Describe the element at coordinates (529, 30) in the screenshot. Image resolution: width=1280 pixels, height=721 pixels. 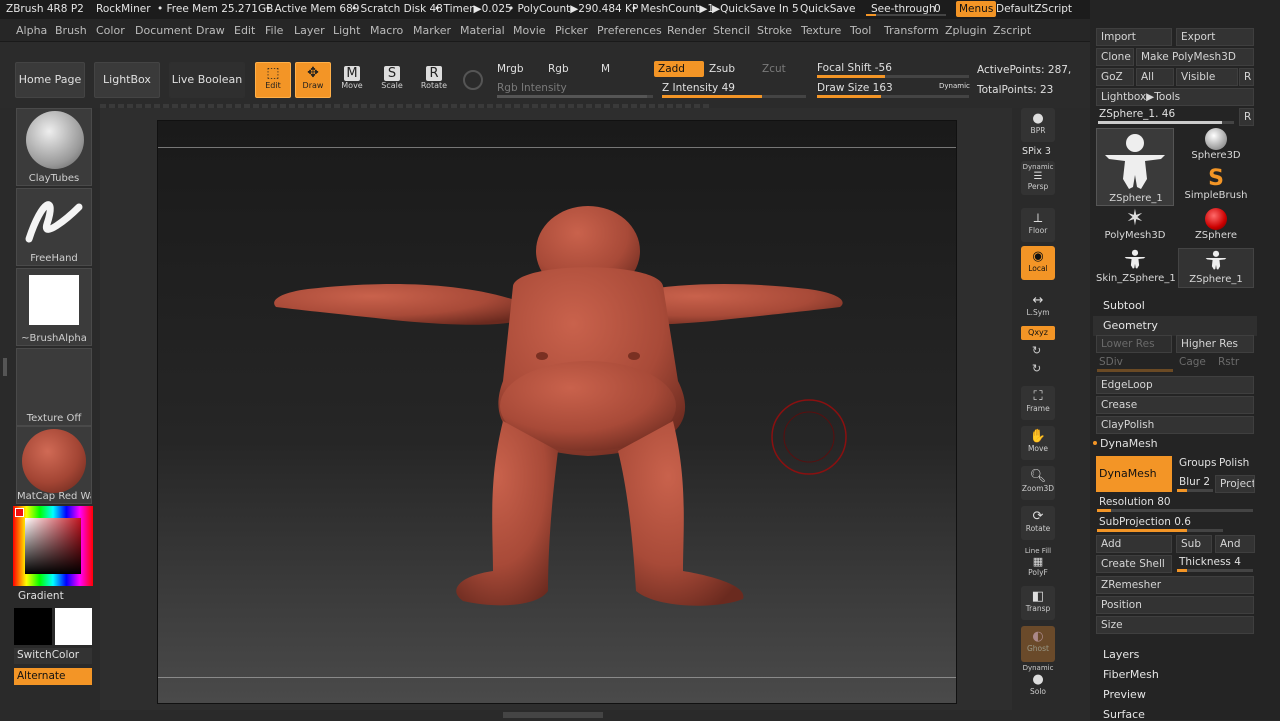
I see `menu-movie: Movie` at that location.